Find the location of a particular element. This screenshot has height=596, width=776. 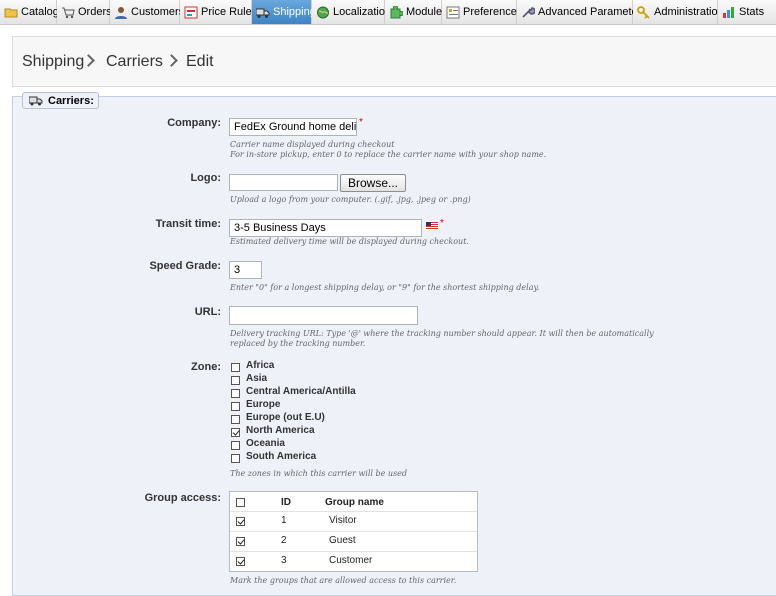

column-header-id: ID is located at coordinates (286, 502).